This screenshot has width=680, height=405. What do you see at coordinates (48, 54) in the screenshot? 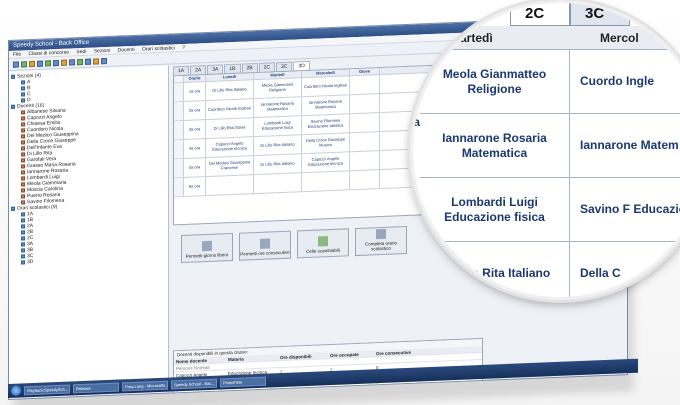
I see `menu-classi: Classi di concorso` at bounding box center [48, 54].